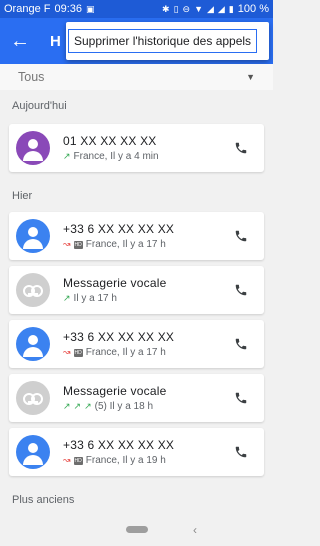 The height and width of the screenshot is (546, 320). I want to click on menu-item-delete-history: Supprimer l'historique des appels, so click(163, 41).